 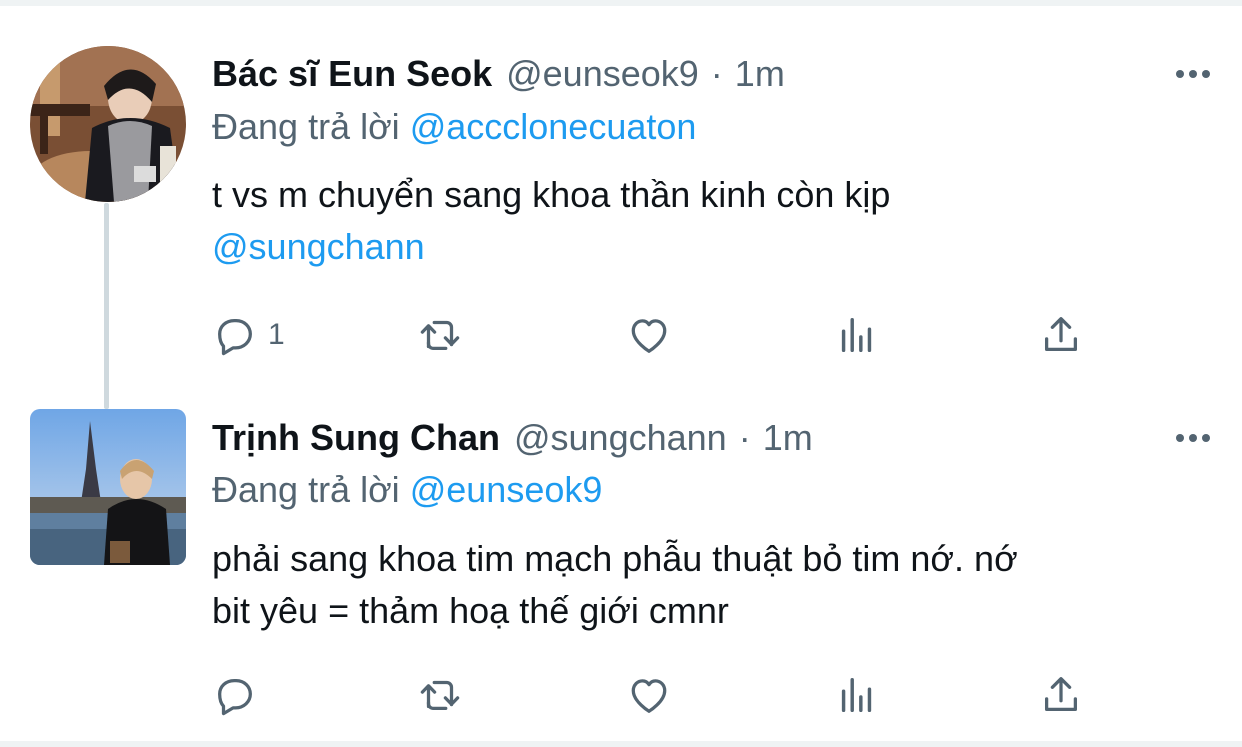 What do you see at coordinates (356, 438) in the screenshot?
I see `display-name: Trịnh Sung Chan` at bounding box center [356, 438].